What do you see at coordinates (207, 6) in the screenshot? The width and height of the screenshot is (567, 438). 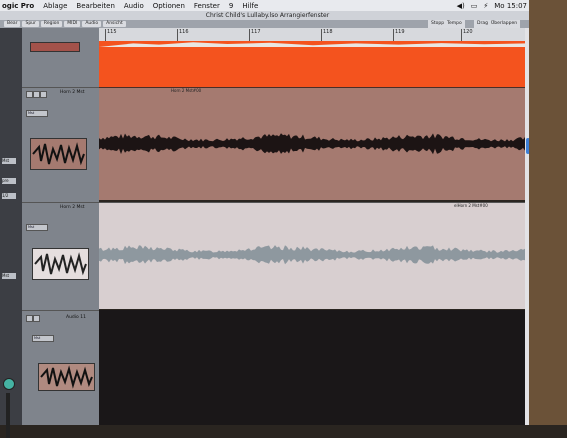 I see `menu-fenster: Fenster` at bounding box center [207, 6].